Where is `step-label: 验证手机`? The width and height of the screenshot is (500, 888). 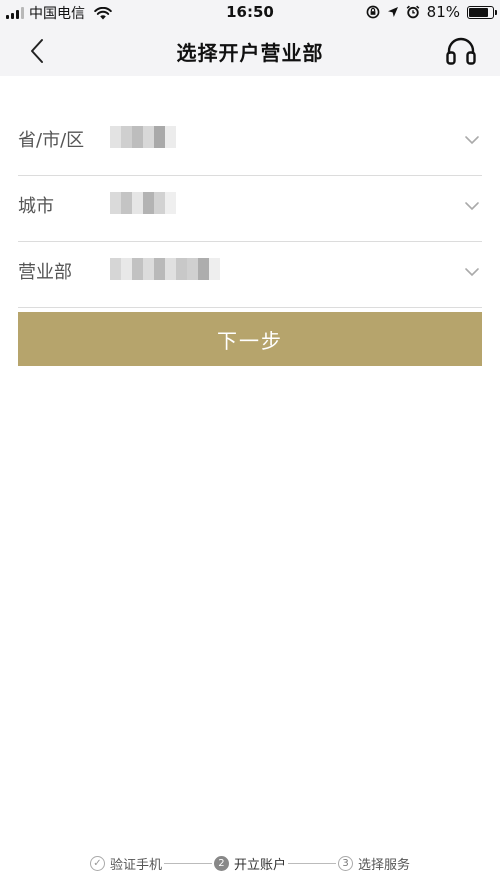
step-label: 验证手机 is located at coordinates (135, 865).